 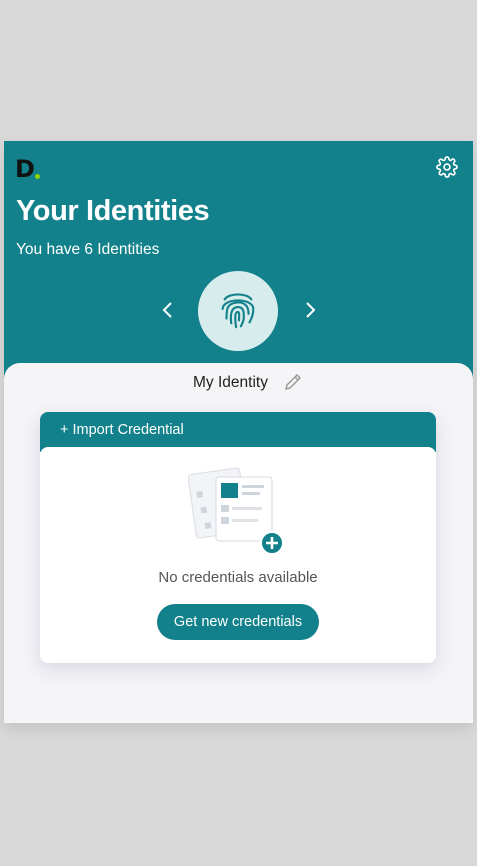 What do you see at coordinates (293, 382) in the screenshot?
I see `pencil-icon` at bounding box center [293, 382].